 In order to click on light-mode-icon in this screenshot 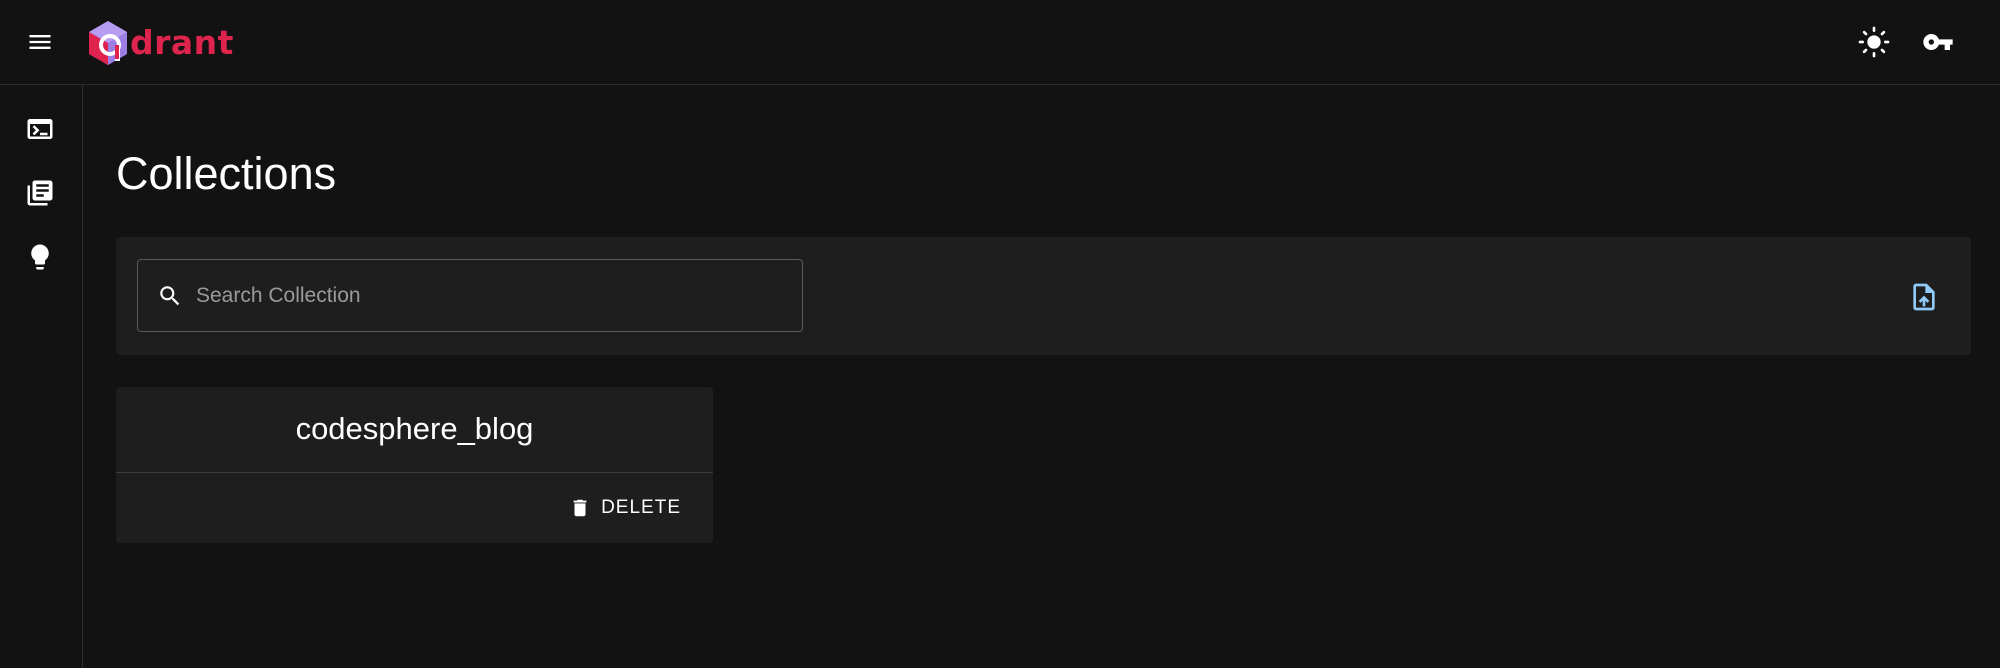, I will do `click(1874, 42)`.